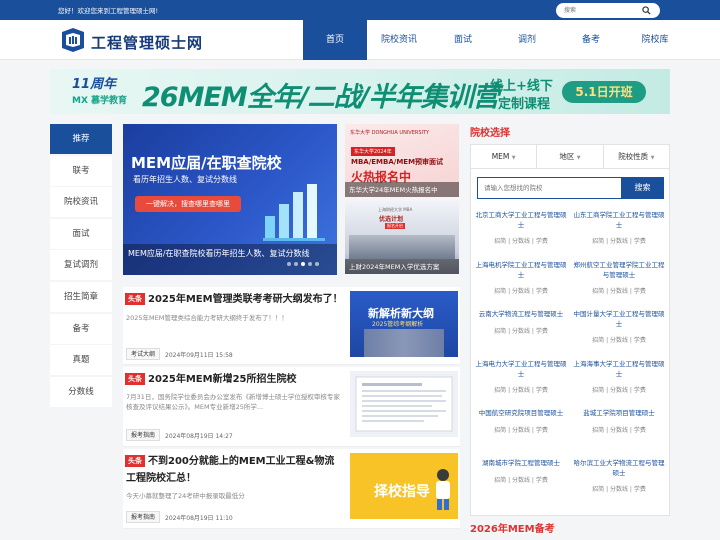 The image size is (720, 540). I want to click on school-card: 上海电力大学工业工程与管理硕士招简 | 分数线 | 学费, so click(521, 377).